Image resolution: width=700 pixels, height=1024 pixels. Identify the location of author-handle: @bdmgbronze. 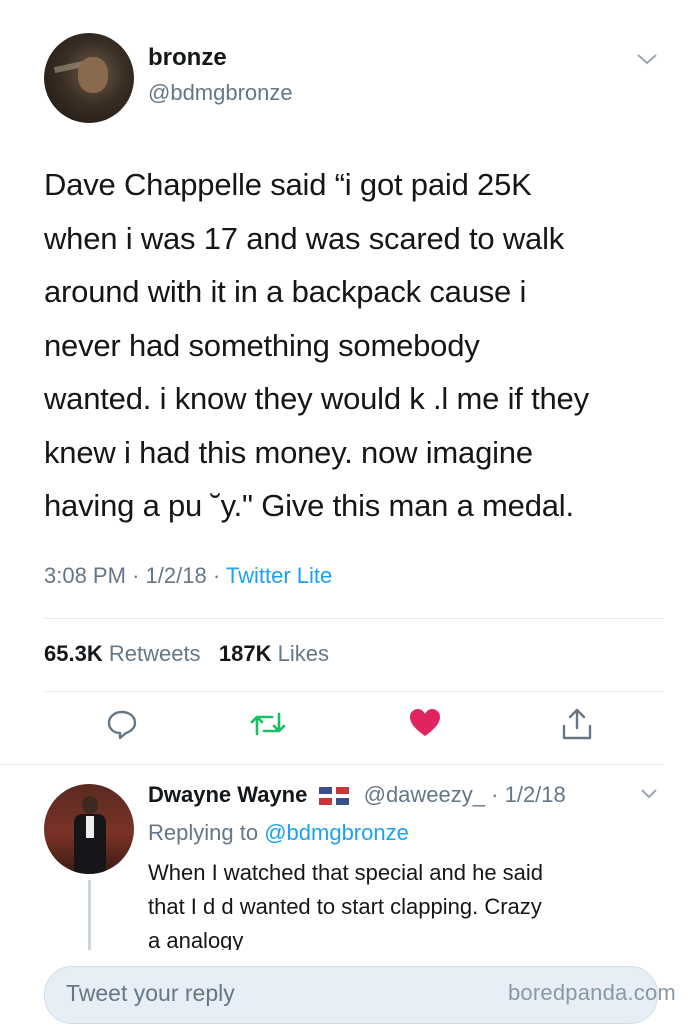
(220, 93).